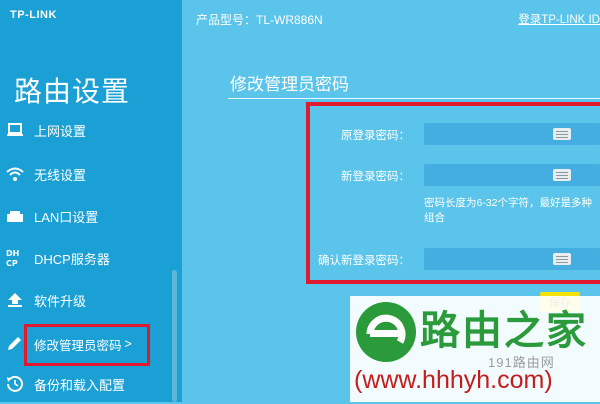 The image size is (600, 404). What do you see at coordinates (15, 300) in the screenshot?
I see `upload-icon` at bounding box center [15, 300].